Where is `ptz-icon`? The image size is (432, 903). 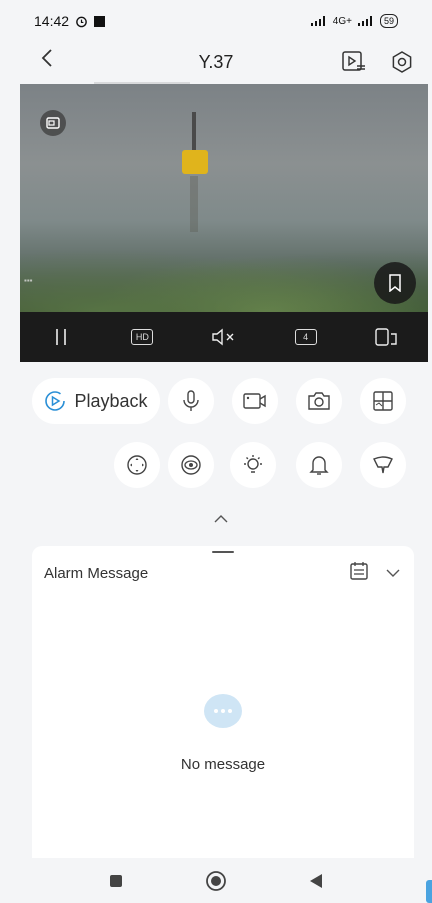 ptz-icon is located at coordinates (137, 465).